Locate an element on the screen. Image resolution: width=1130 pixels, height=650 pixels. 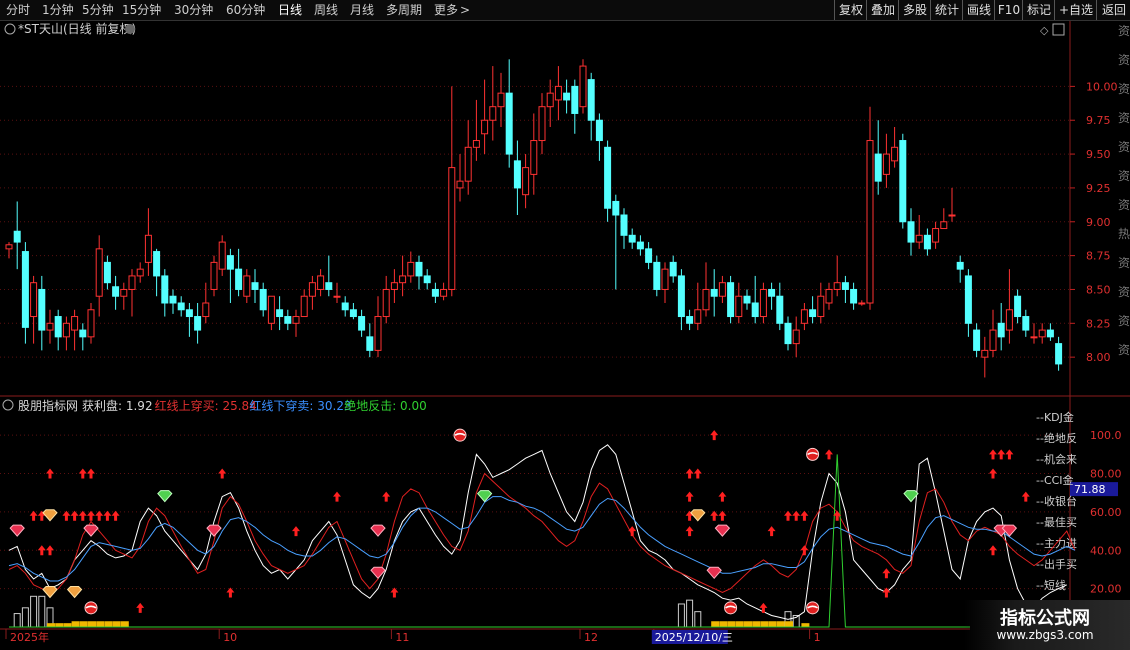
logo-url: www.zbgs3.com is located at coordinates (1045, 635).